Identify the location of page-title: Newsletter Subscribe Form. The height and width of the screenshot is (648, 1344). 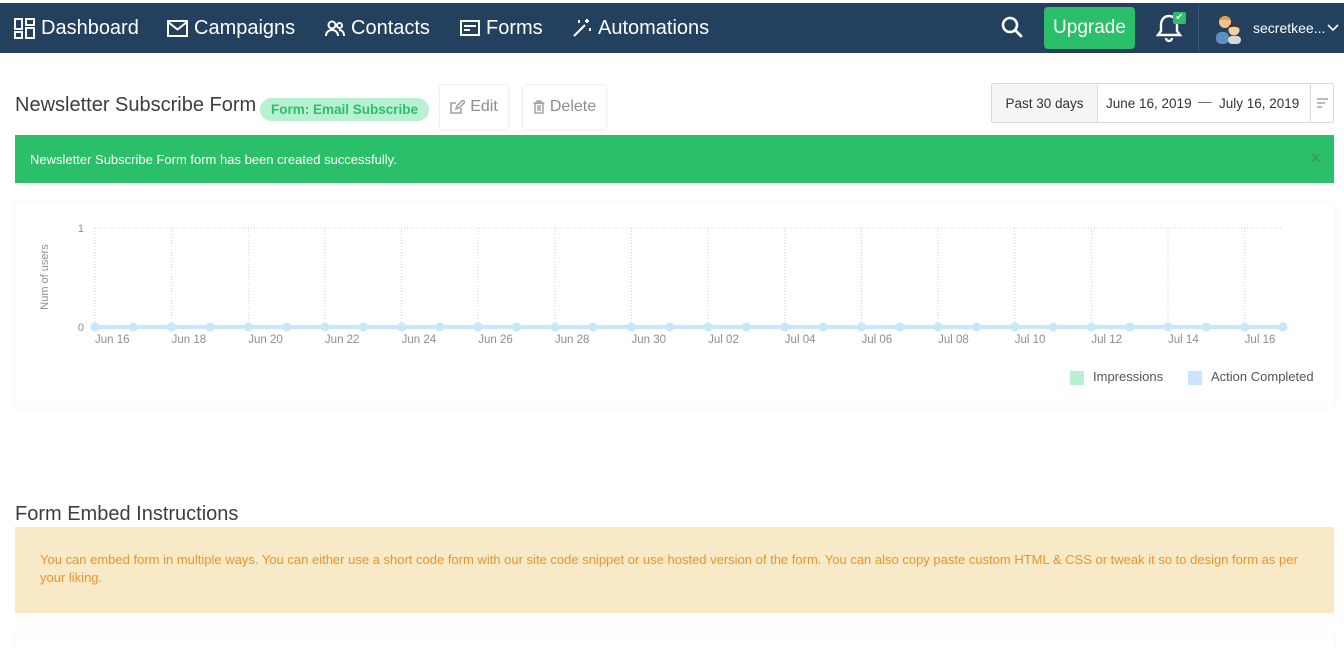
(136, 105).